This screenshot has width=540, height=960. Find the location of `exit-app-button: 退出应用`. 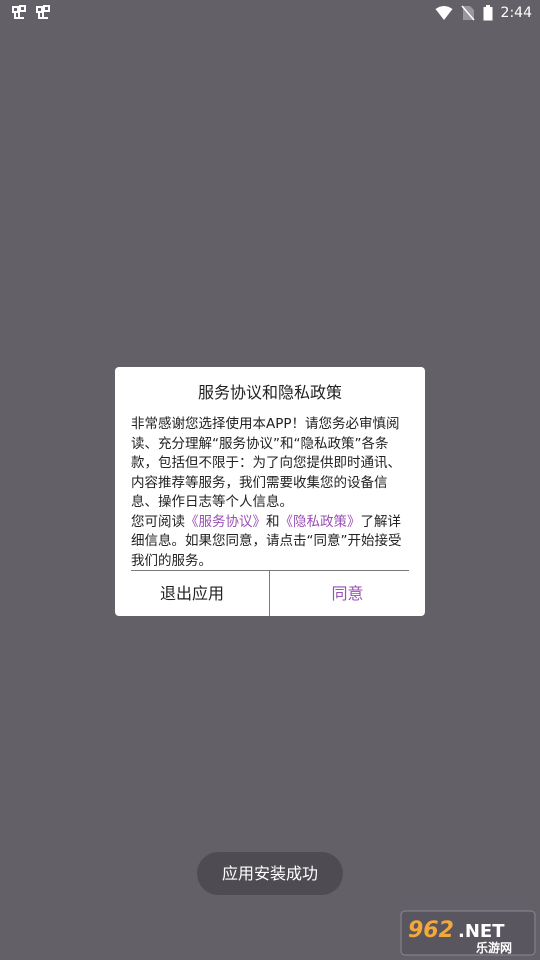

exit-app-button: 退出应用 is located at coordinates (192, 593).